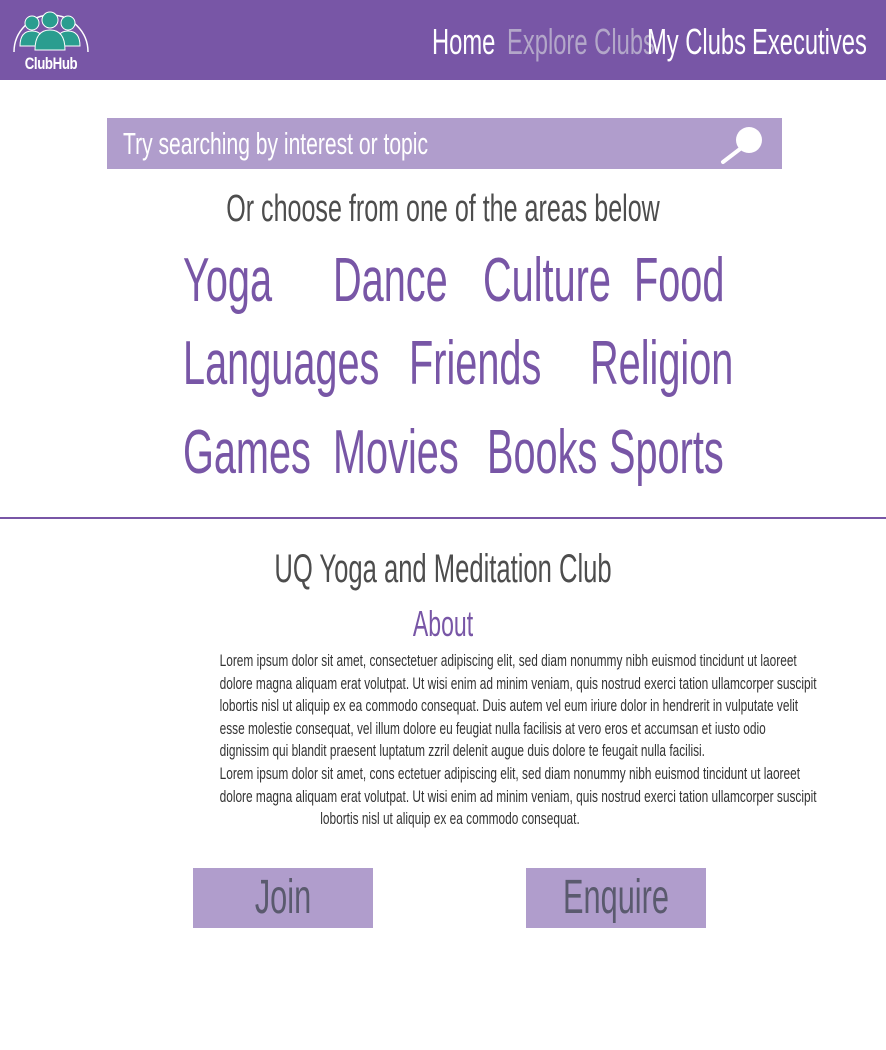 This screenshot has width=886, height=1050. Describe the element at coordinates (547, 281) in the screenshot. I see `category-culture: Culture` at that location.